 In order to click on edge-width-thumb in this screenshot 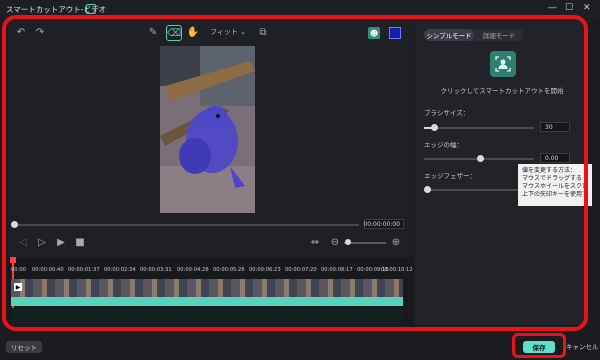, I will do `click(480, 158)`.